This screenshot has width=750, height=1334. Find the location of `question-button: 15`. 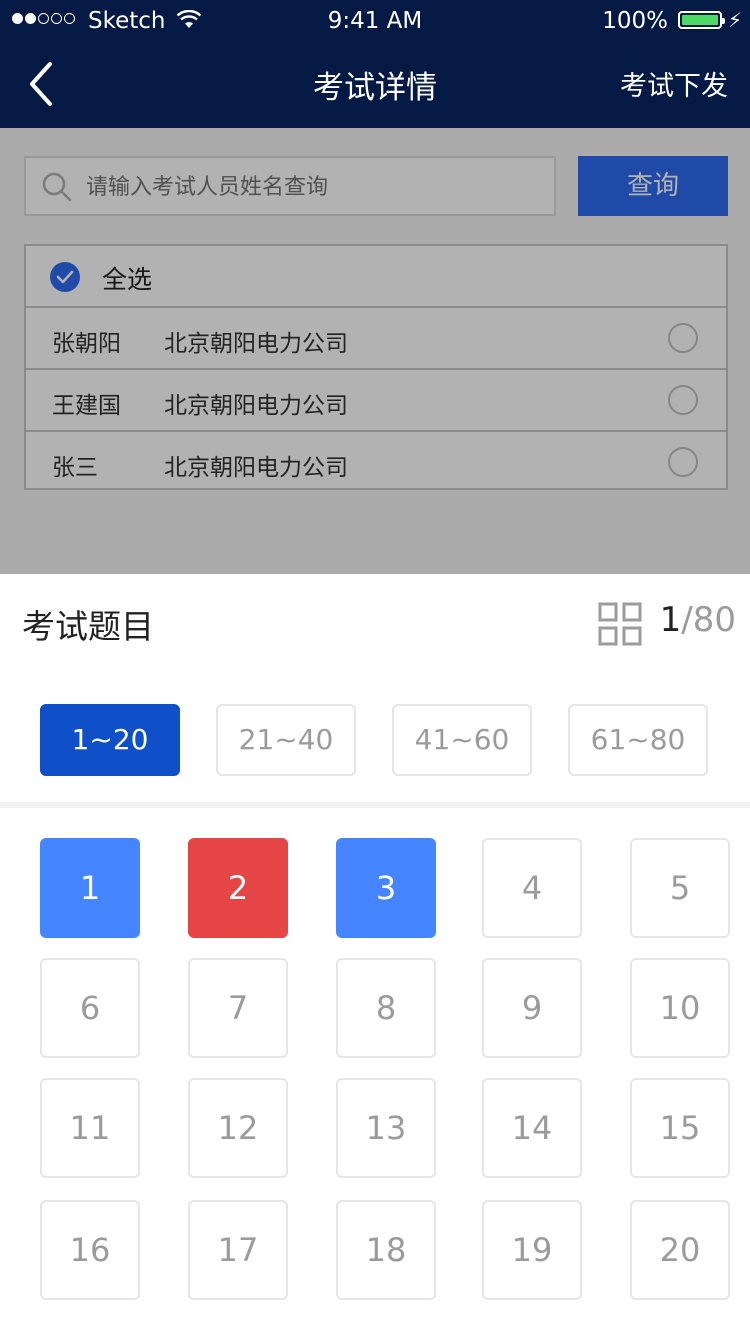

question-button: 15 is located at coordinates (680, 1128).